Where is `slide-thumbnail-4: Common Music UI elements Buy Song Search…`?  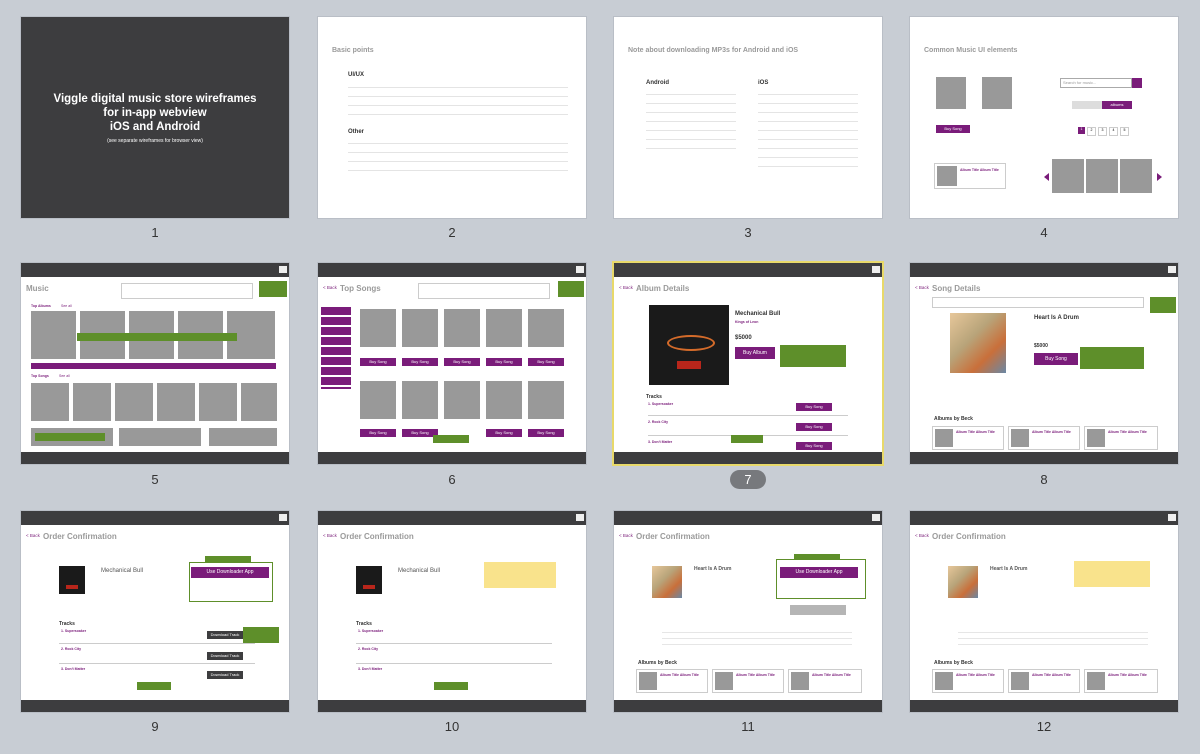
slide-thumbnail-4: Common Music UI elements Buy Song Search… is located at coordinates (1044, 117).